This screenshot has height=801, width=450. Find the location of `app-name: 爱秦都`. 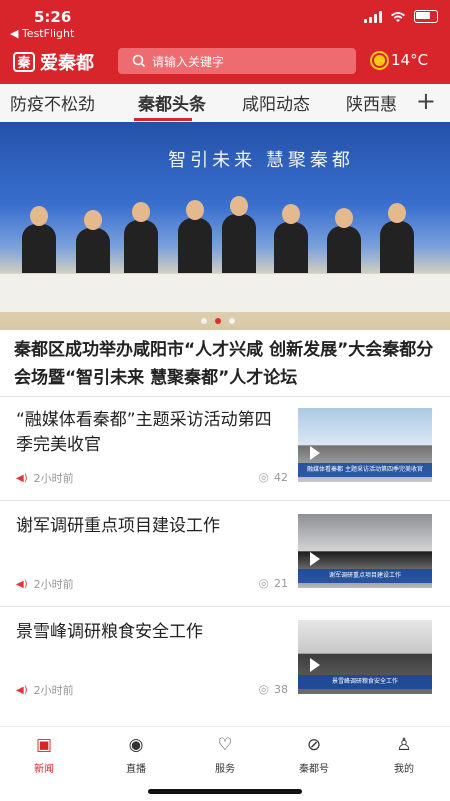

app-name: 爱秦都 is located at coordinates (67, 63).